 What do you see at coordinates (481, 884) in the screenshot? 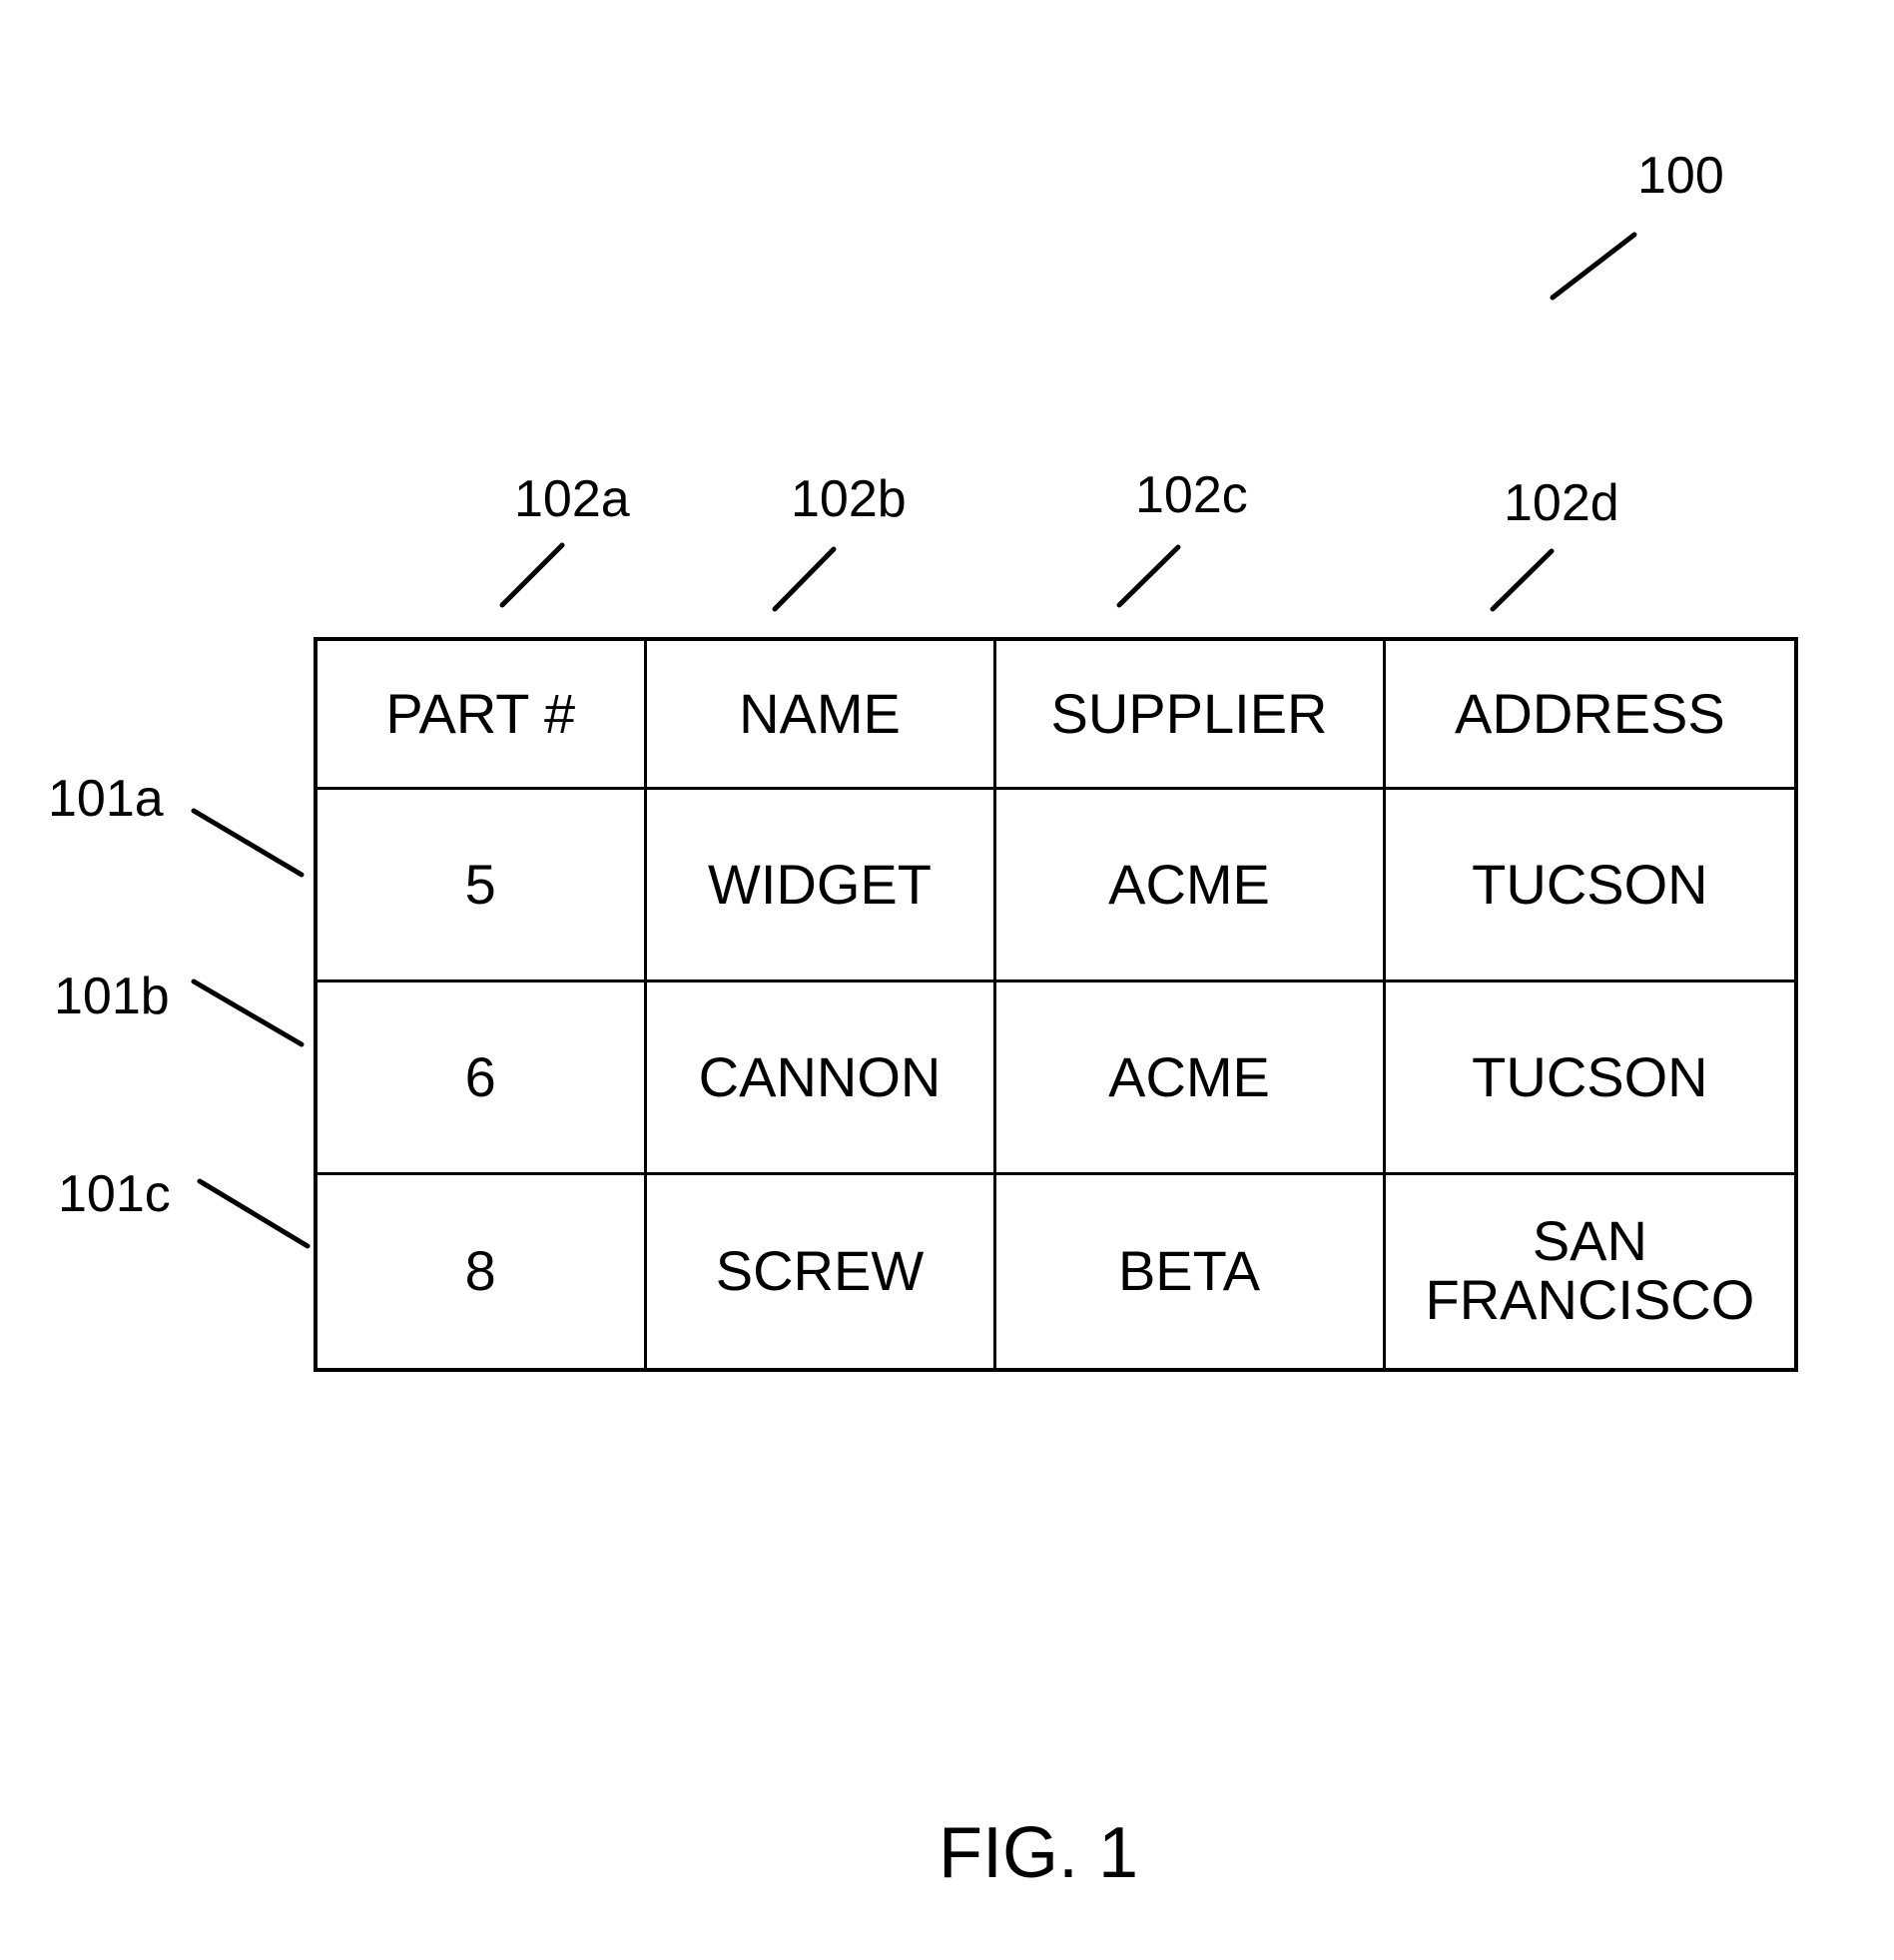
I see `cell-part-number: 5` at bounding box center [481, 884].